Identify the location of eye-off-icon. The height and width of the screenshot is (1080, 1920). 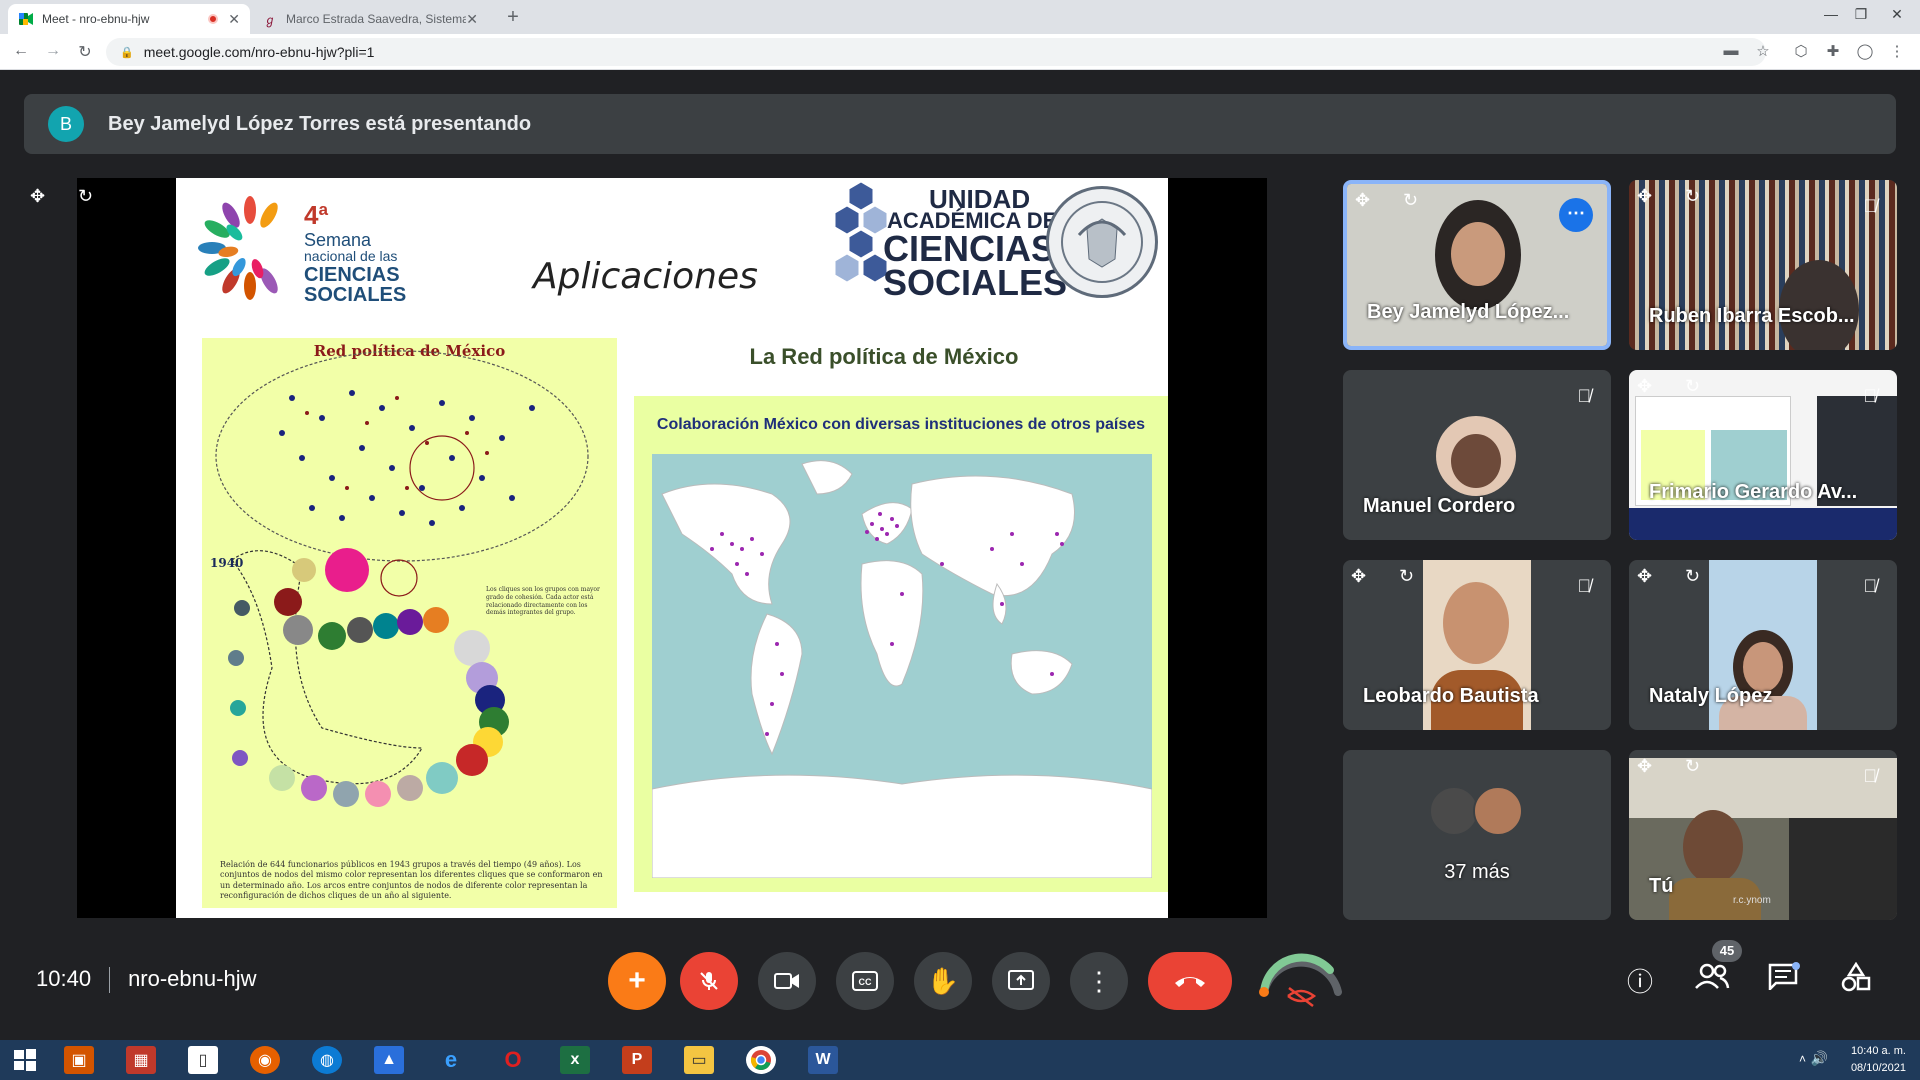
(1300, 980).